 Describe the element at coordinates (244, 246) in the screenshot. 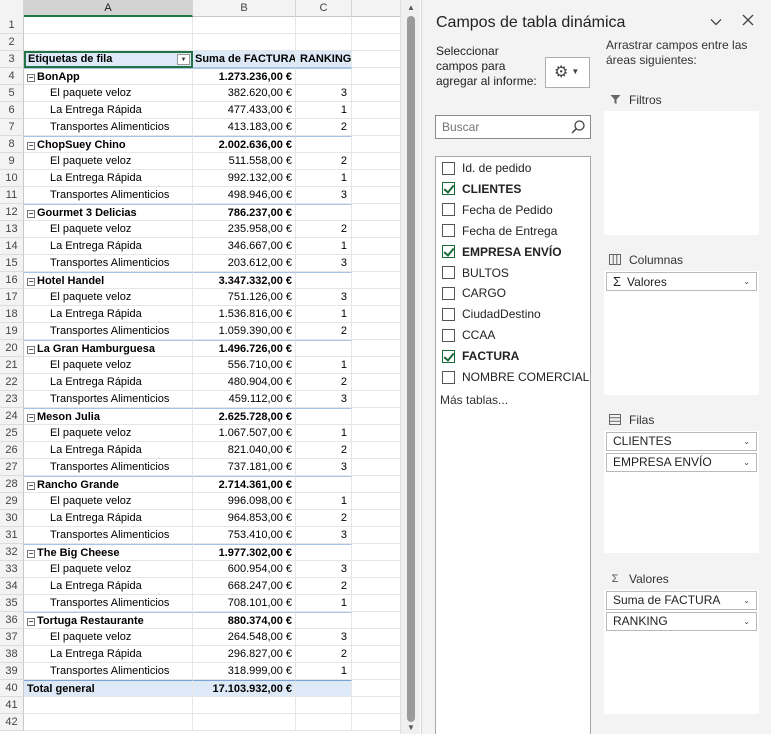

I see `shipper-value: 346.667,00 €` at that location.